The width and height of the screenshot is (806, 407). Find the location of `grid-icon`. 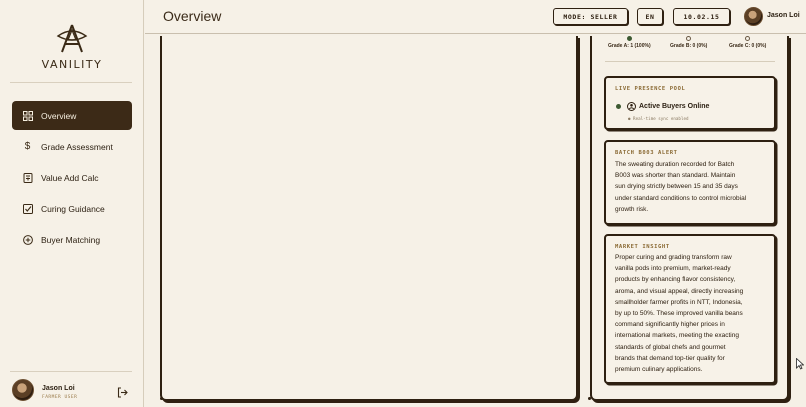

grid-icon is located at coordinates (27, 115).